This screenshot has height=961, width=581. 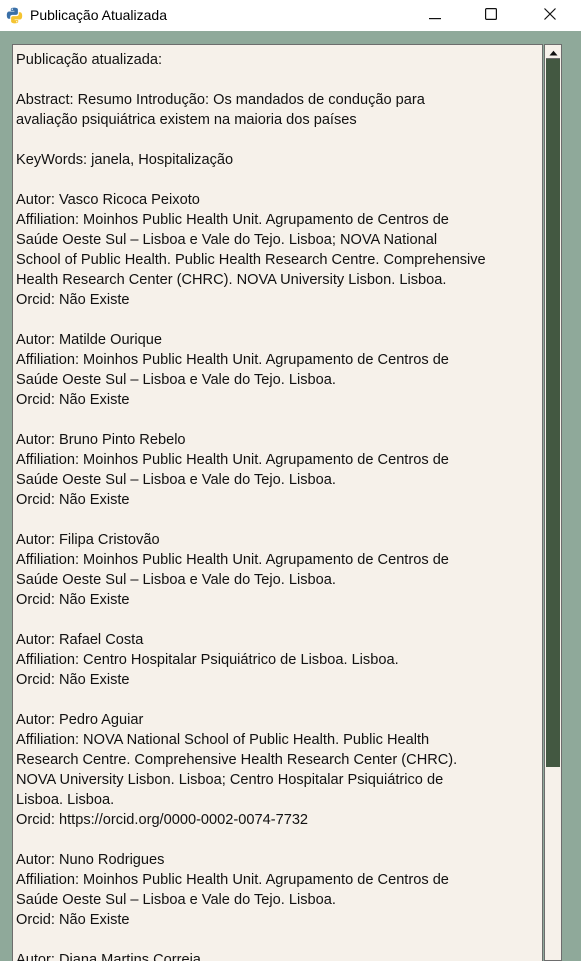 I want to click on text-line: Autor: Rafael Costa, so click(x=80, y=640).